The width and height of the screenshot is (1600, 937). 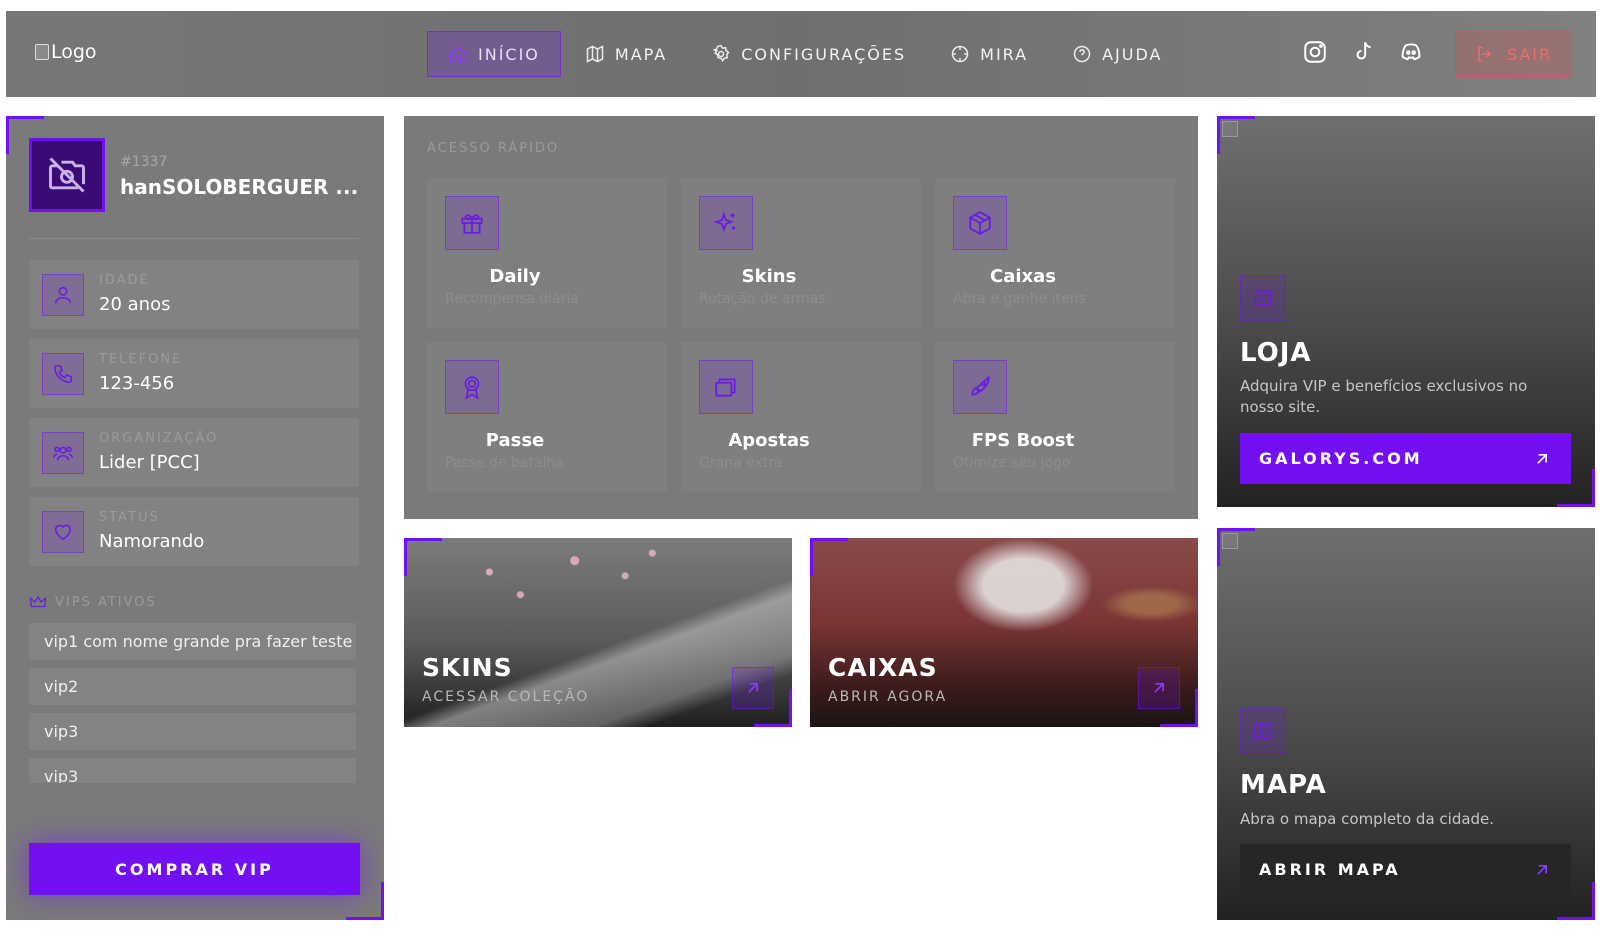 What do you see at coordinates (1082, 54) in the screenshot?
I see `help-icon` at bounding box center [1082, 54].